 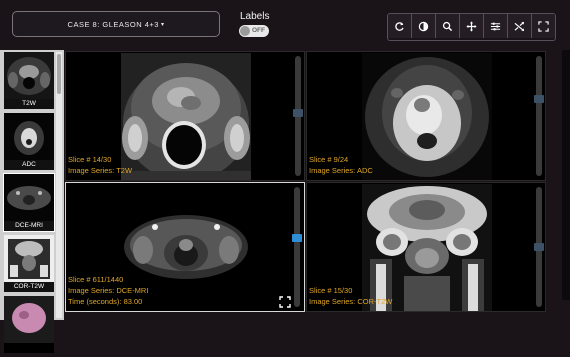 I want to click on image-series: Image Series: DCE-MRI, so click(x=108, y=290).